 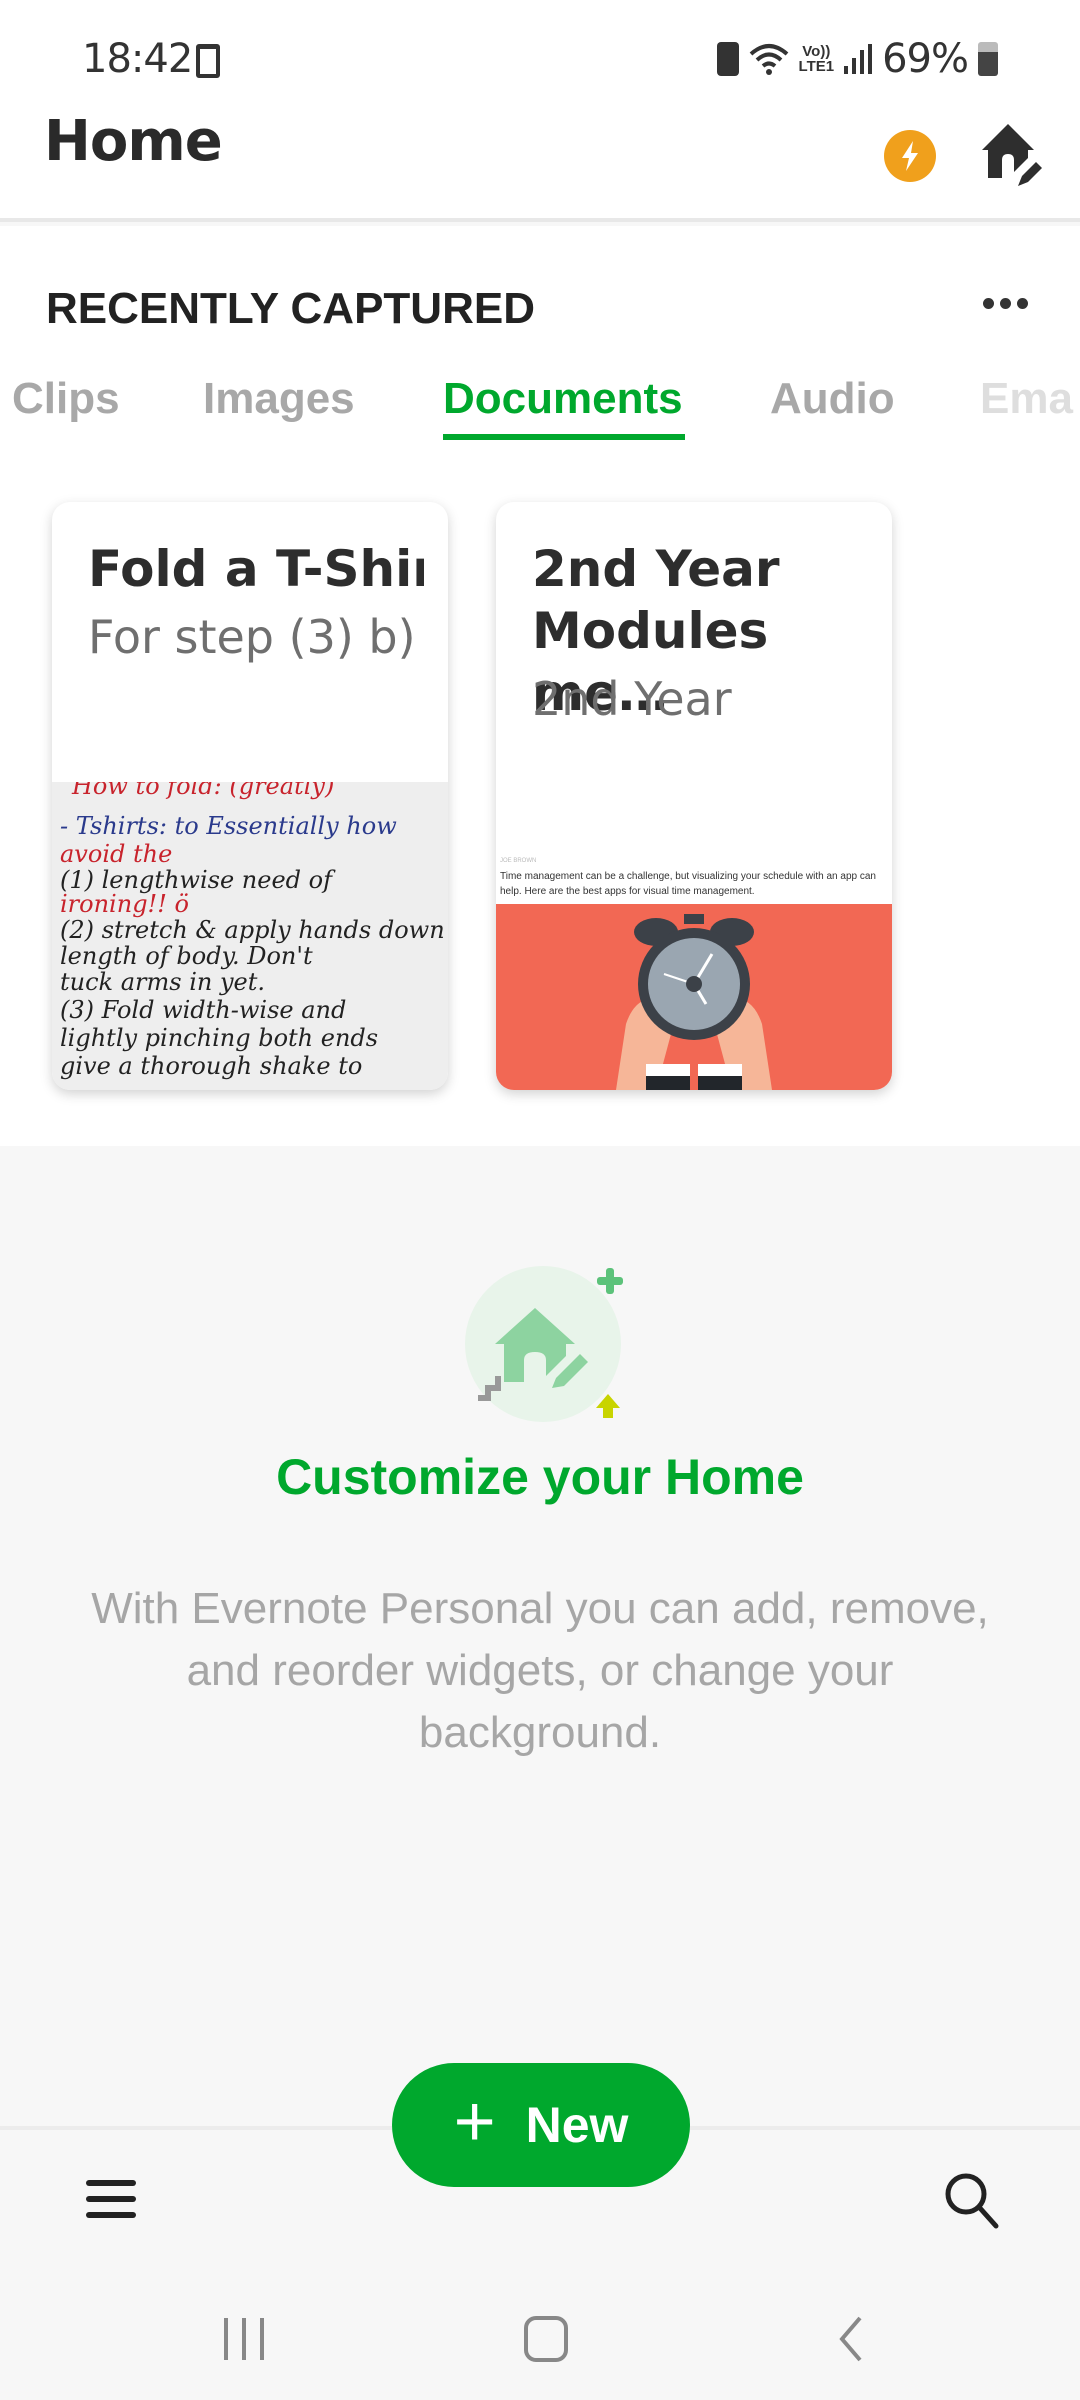 I want to click on wifi-icon, so click(x=769, y=59).